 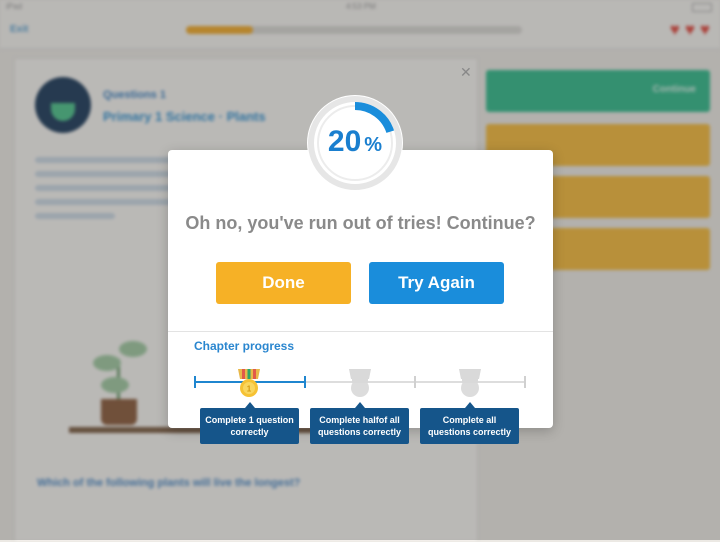 What do you see at coordinates (436, 283) in the screenshot?
I see `try-again-button: Try Again` at bounding box center [436, 283].